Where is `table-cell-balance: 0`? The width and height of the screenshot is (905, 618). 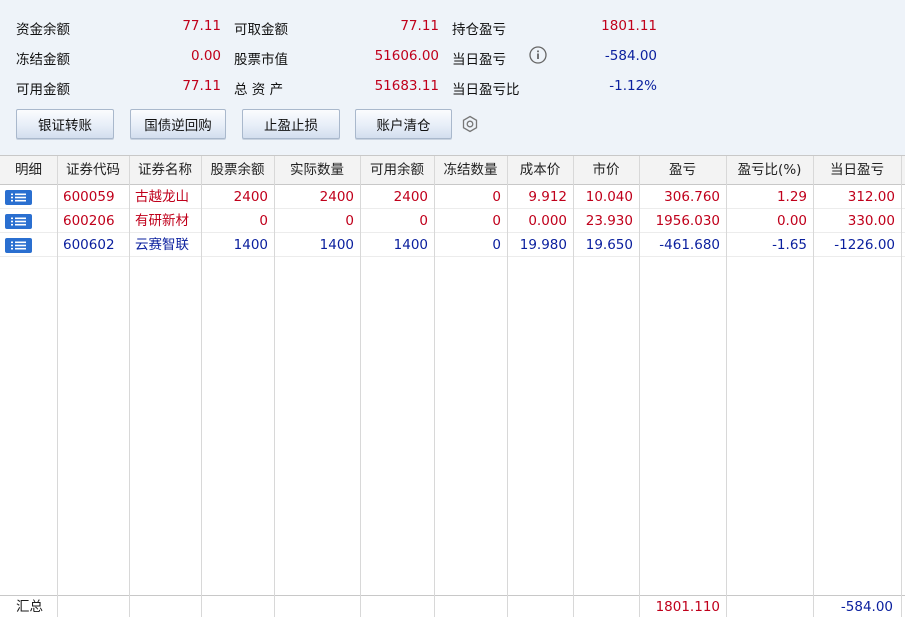 table-cell-balance: 0 is located at coordinates (263, 221).